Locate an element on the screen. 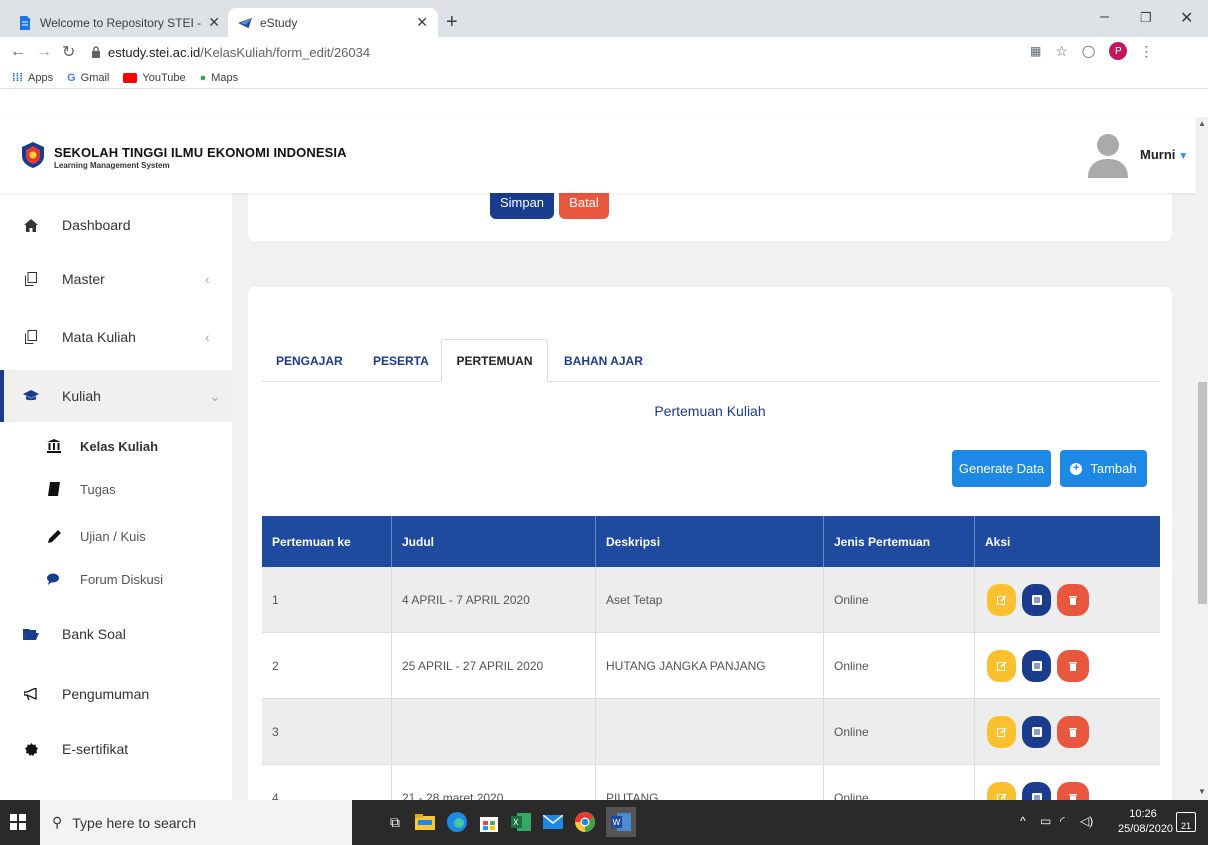 Image resolution: width=1208 pixels, height=845 pixels. bookmark-maps: ● Maps is located at coordinates (219, 78).